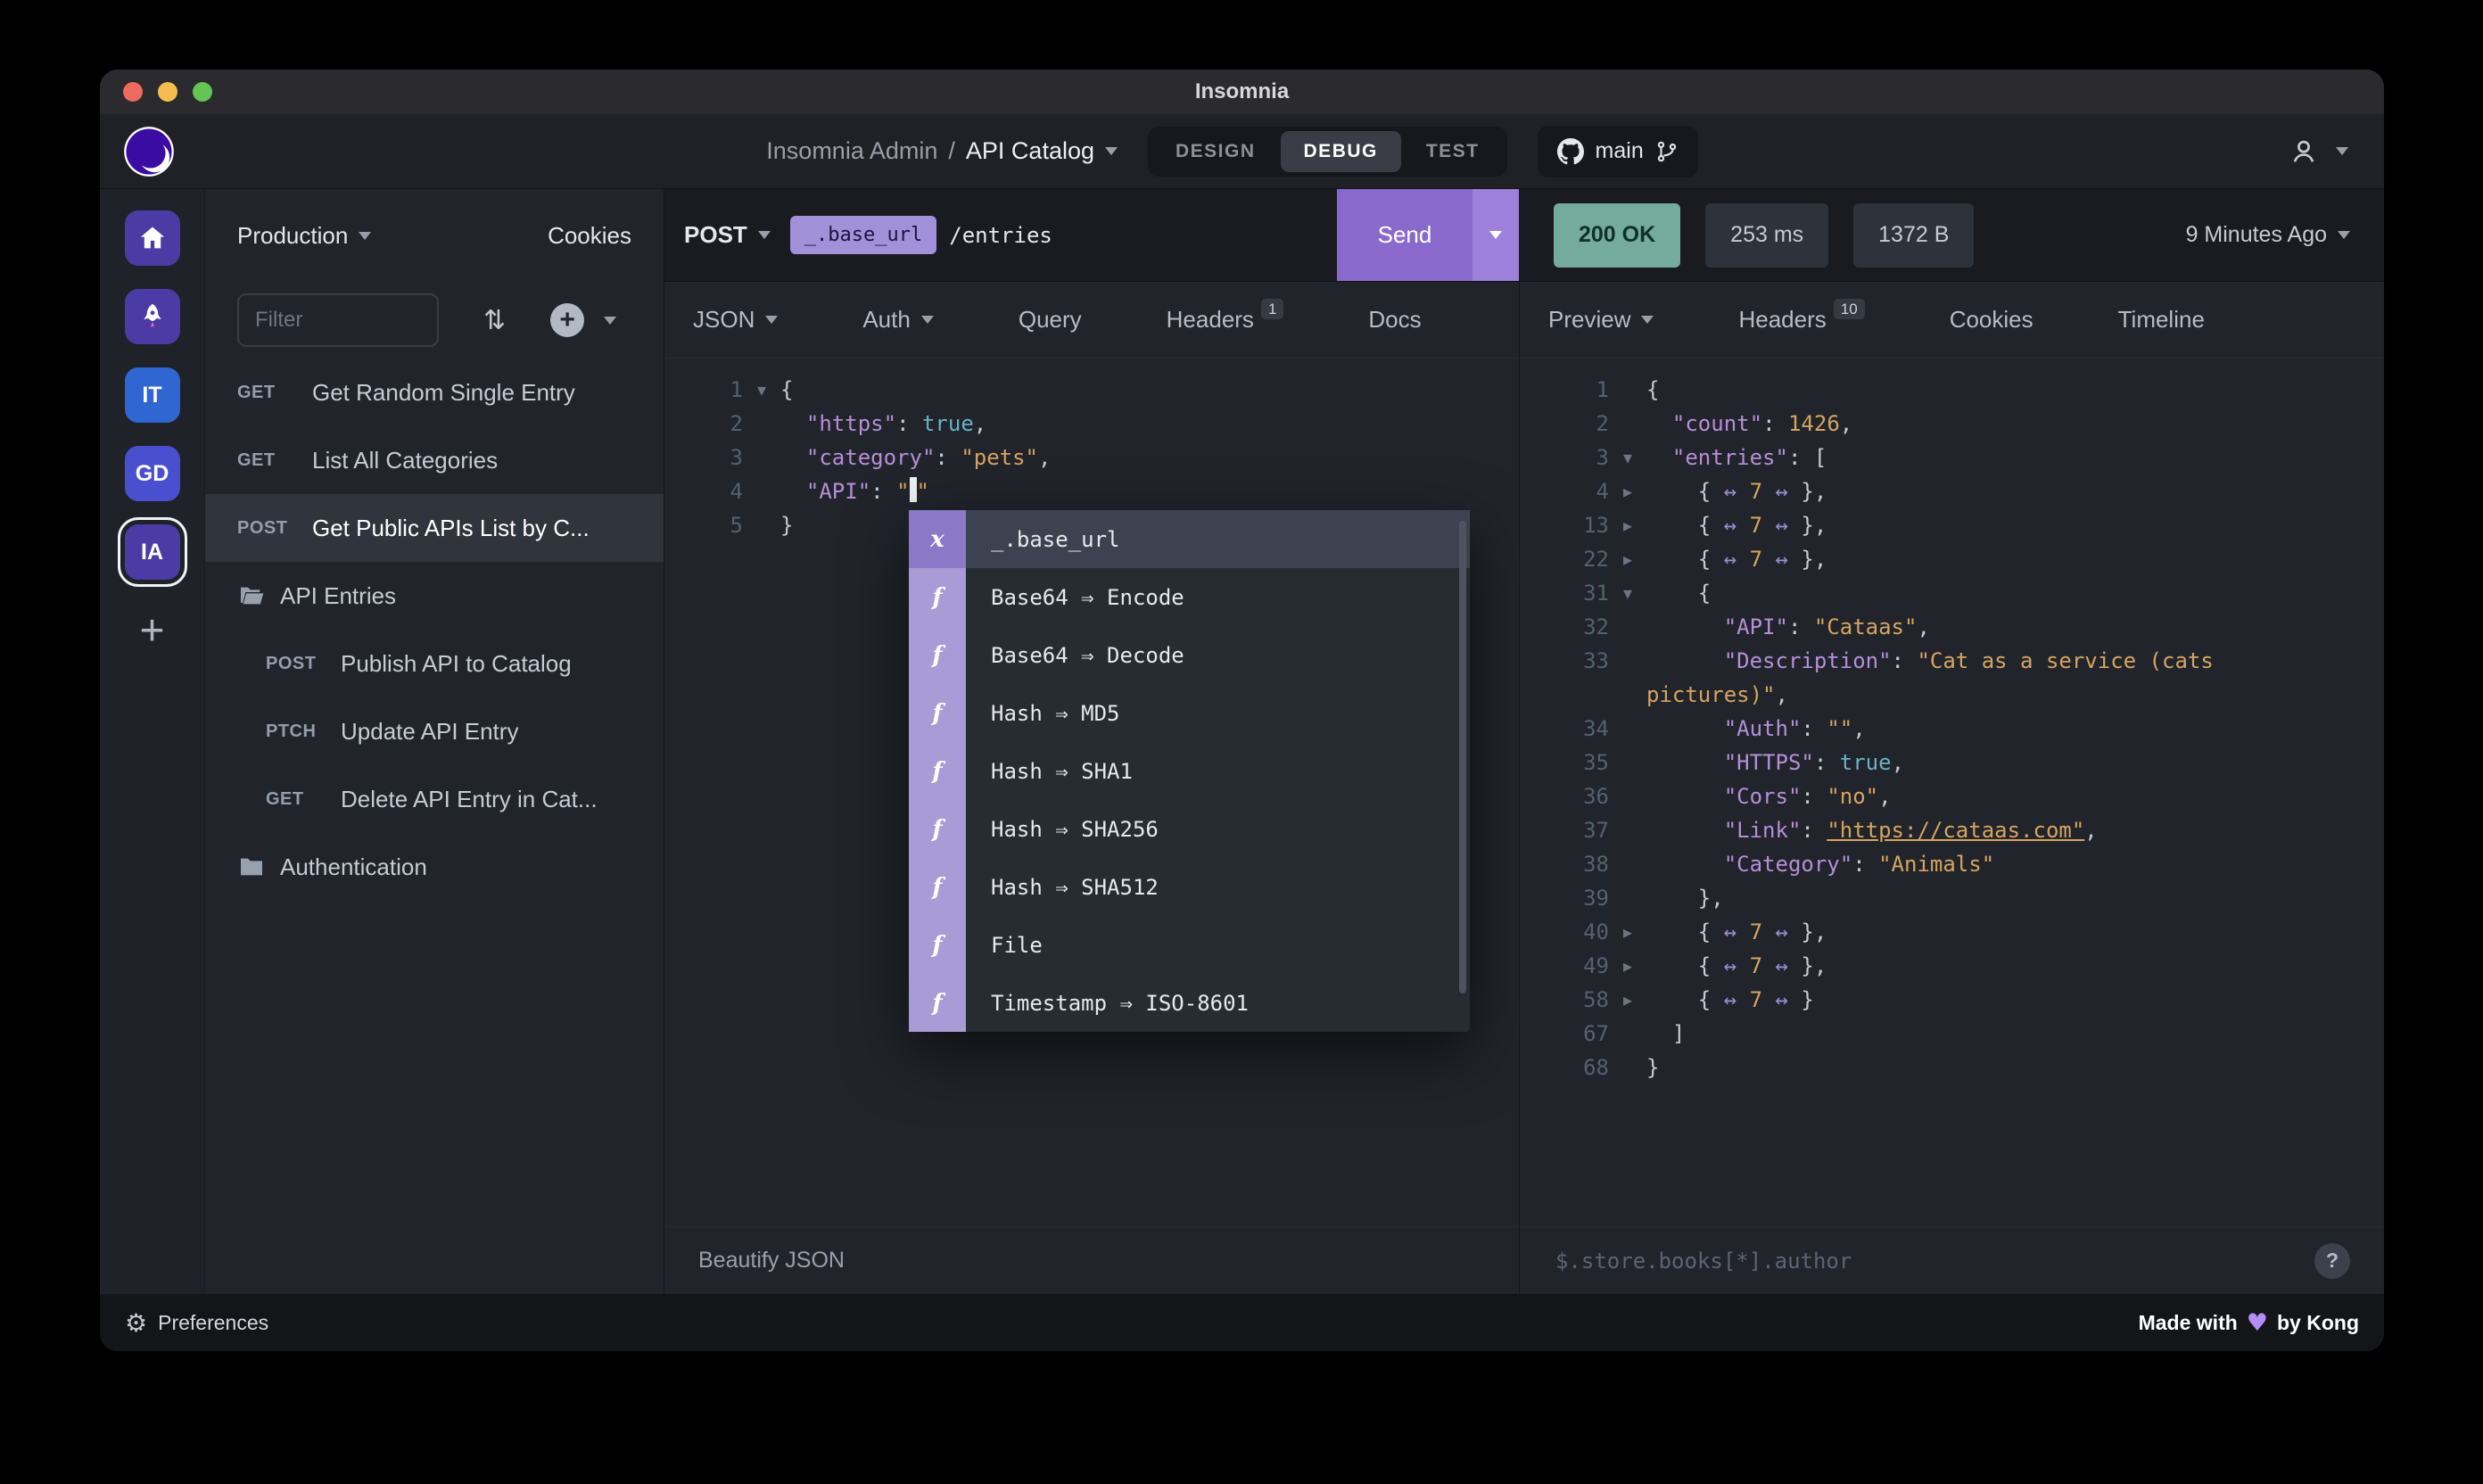 The width and height of the screenshot is (2483, 1484). I want to click on completion-label: Hash ⇒ MD5, so click(1055, 713).